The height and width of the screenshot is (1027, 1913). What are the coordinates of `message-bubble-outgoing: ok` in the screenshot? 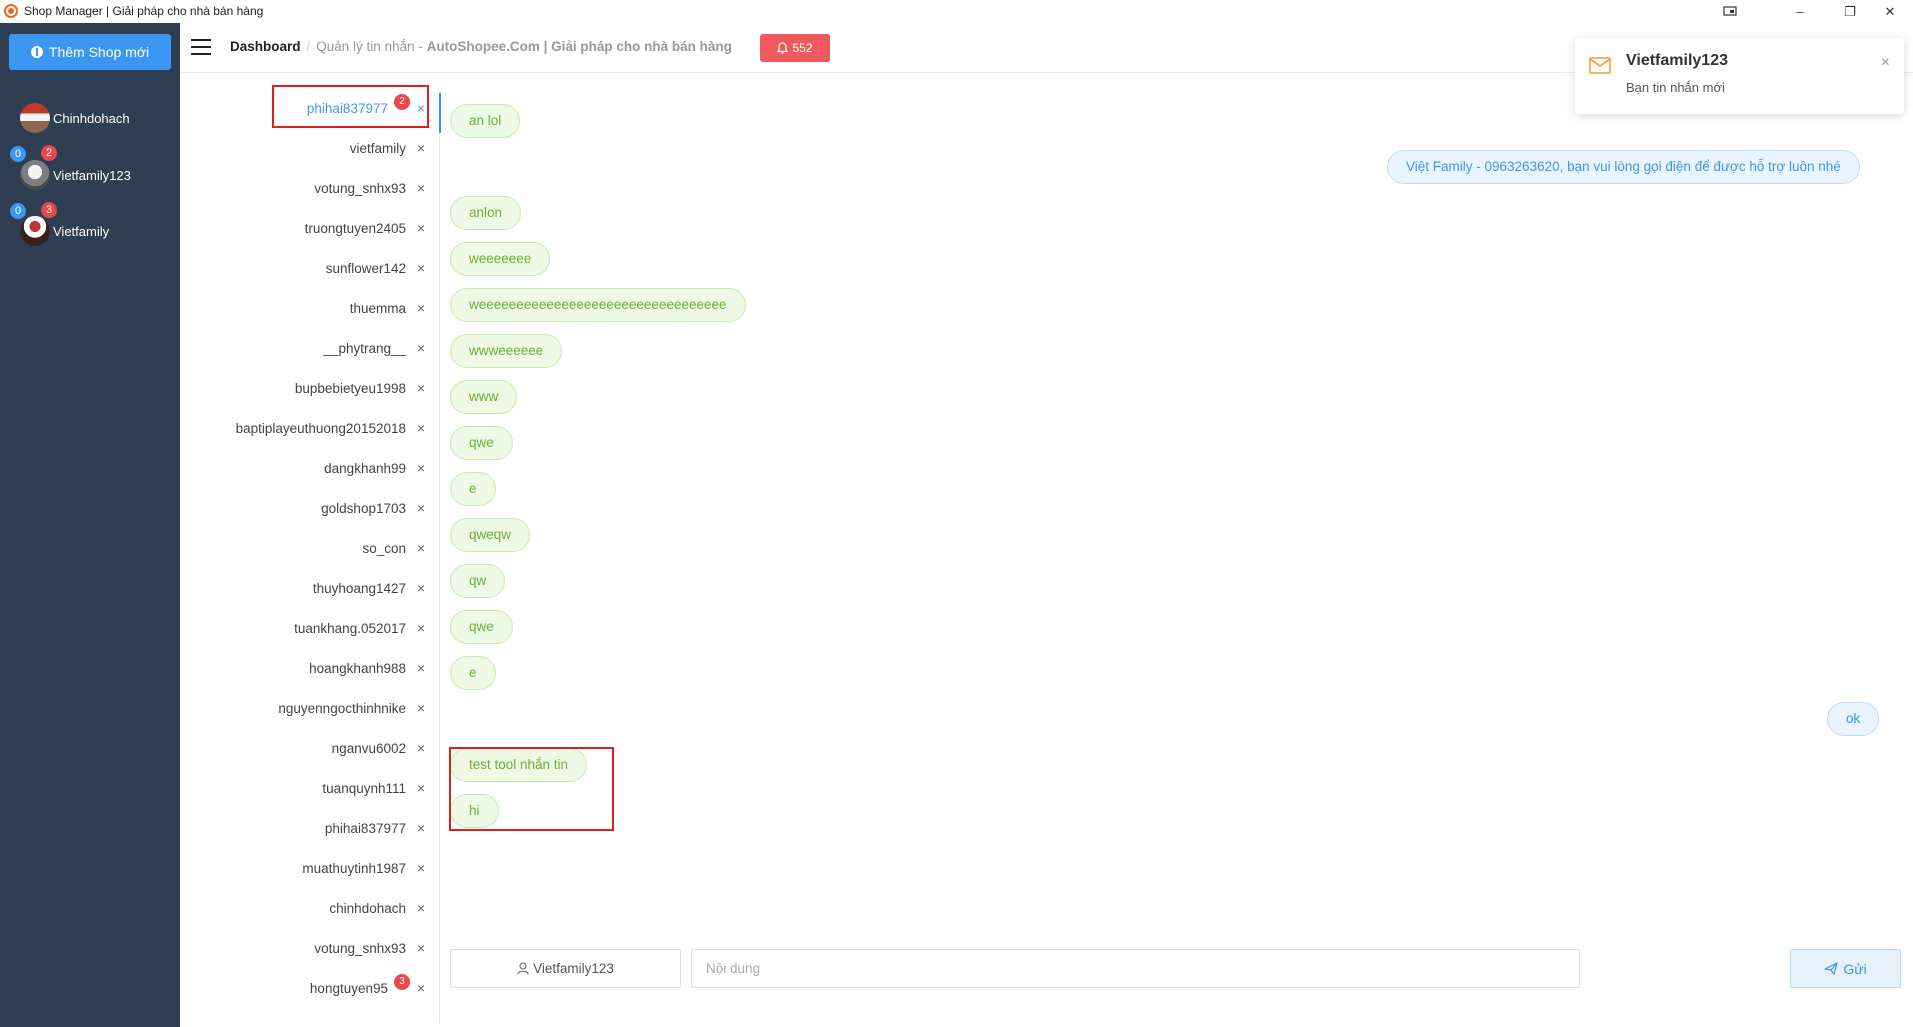 It's located at (1853, 719).